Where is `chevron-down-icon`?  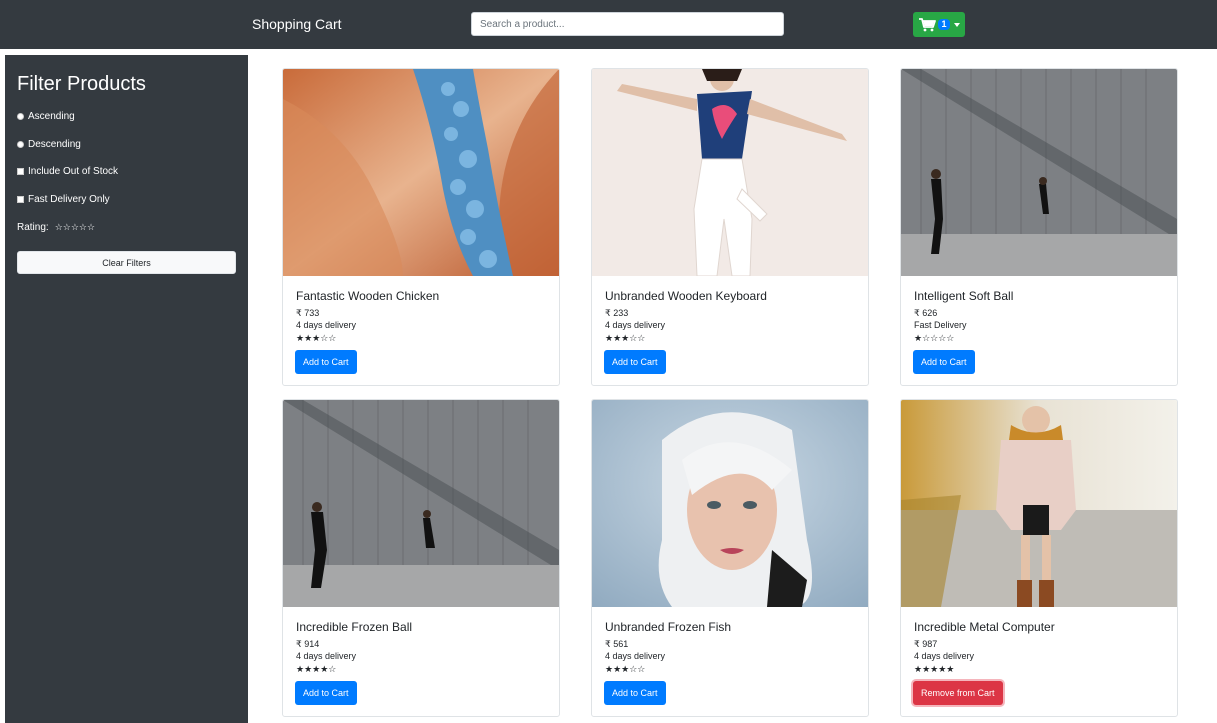
chevron-down-icon is located at coordinates (956, 24).